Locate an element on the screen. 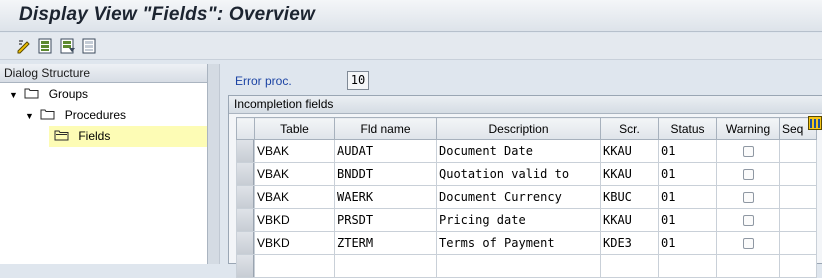 The width and height of the screenshot is (822, 278). incompletion-fields-title: Incompletion fields is located at coordinates (525, 105).